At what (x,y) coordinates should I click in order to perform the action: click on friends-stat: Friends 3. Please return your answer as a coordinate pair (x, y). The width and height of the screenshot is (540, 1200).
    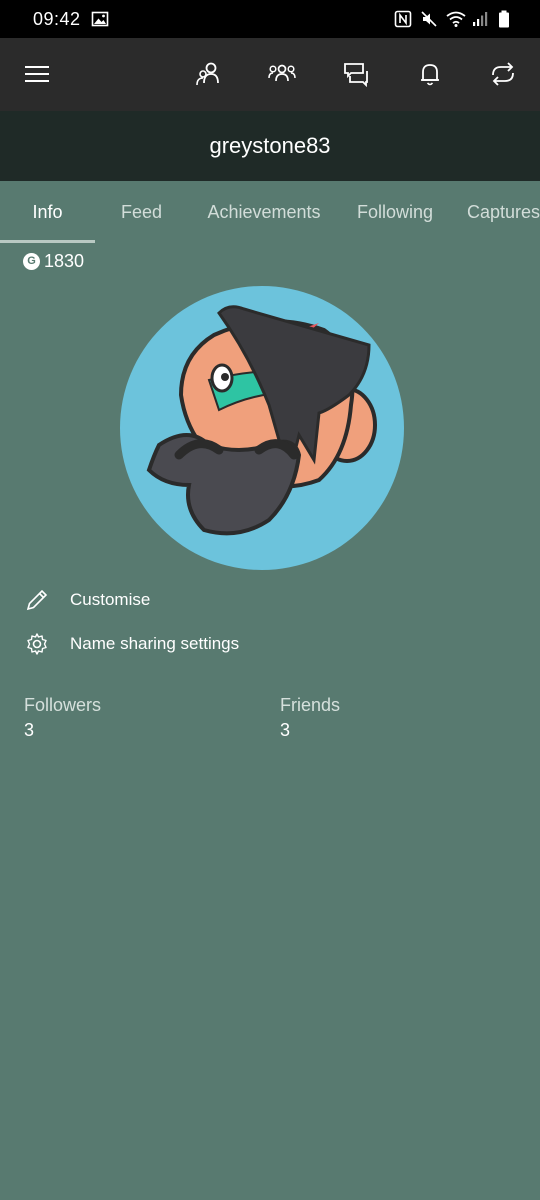
    Looking at the image, I should click on (310, 718).